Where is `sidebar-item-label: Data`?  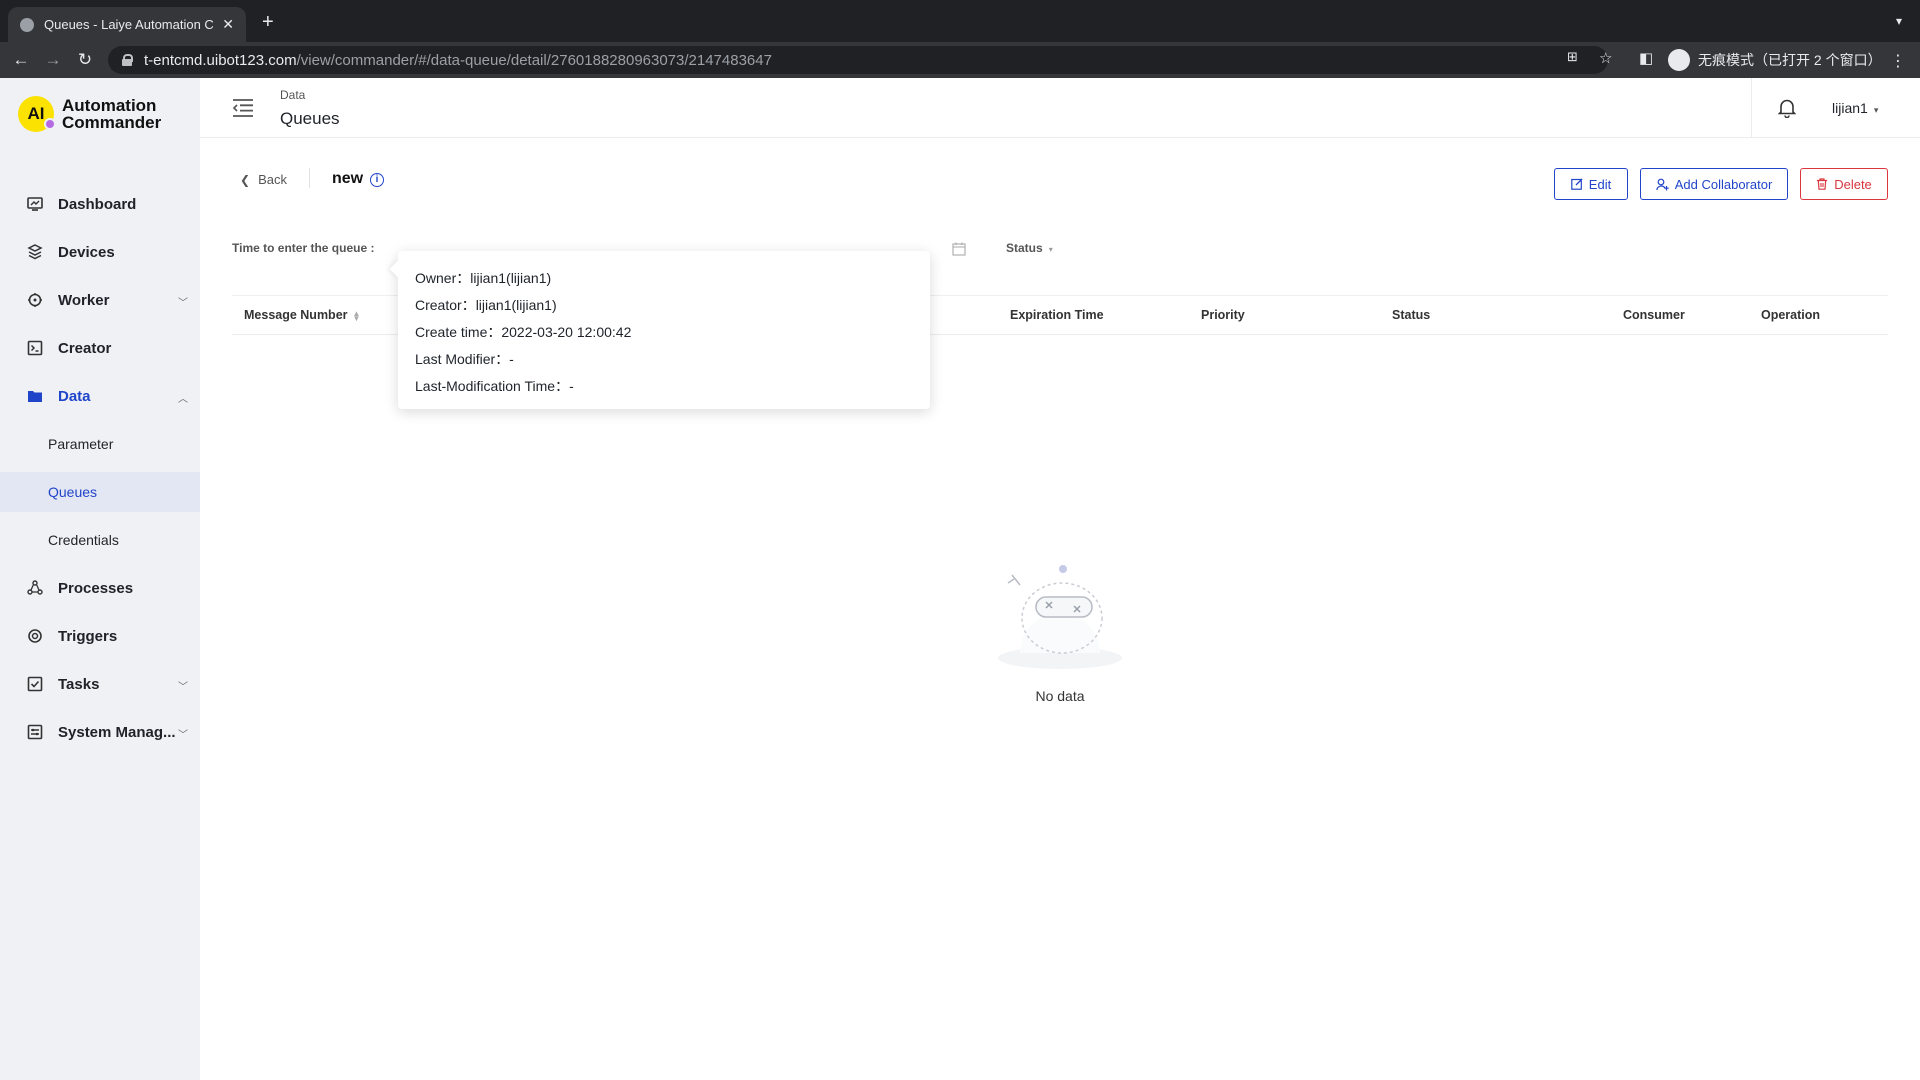
sidebar-item-label: Data is located at coordinates (74, 396).